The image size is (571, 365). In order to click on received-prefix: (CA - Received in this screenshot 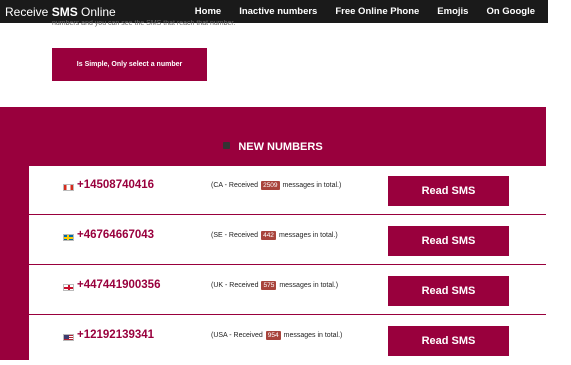, I will do `click(235, 185)`.